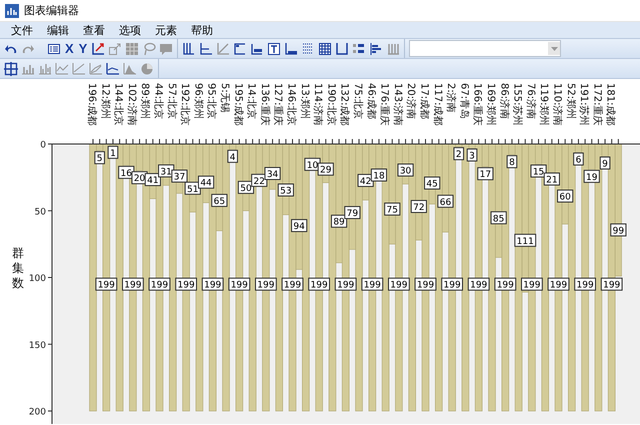  I want to click on case-label: 12:郑州, so click(104, 101).